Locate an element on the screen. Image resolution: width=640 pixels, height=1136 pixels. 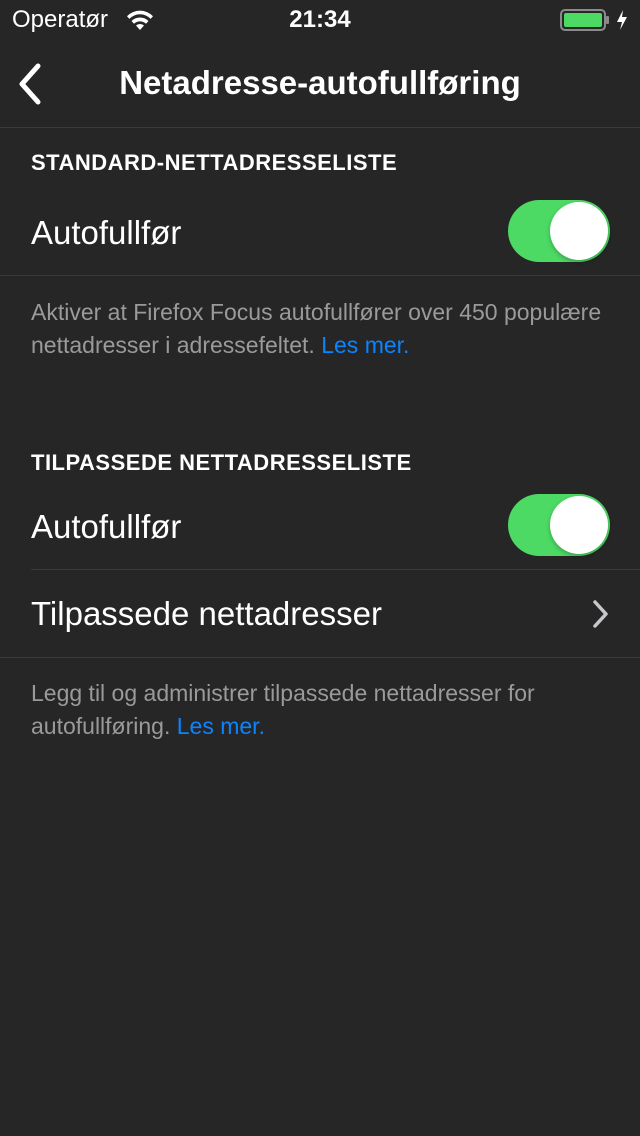
section-header-standard: STANDARD-NETTADRESSELISTE is located at coordinates (214, 162).